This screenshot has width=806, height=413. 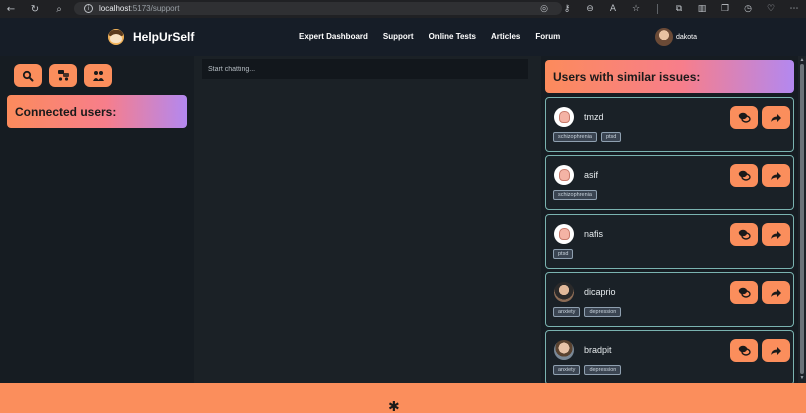 I want to click on search-button, so click(x=28, y=75).